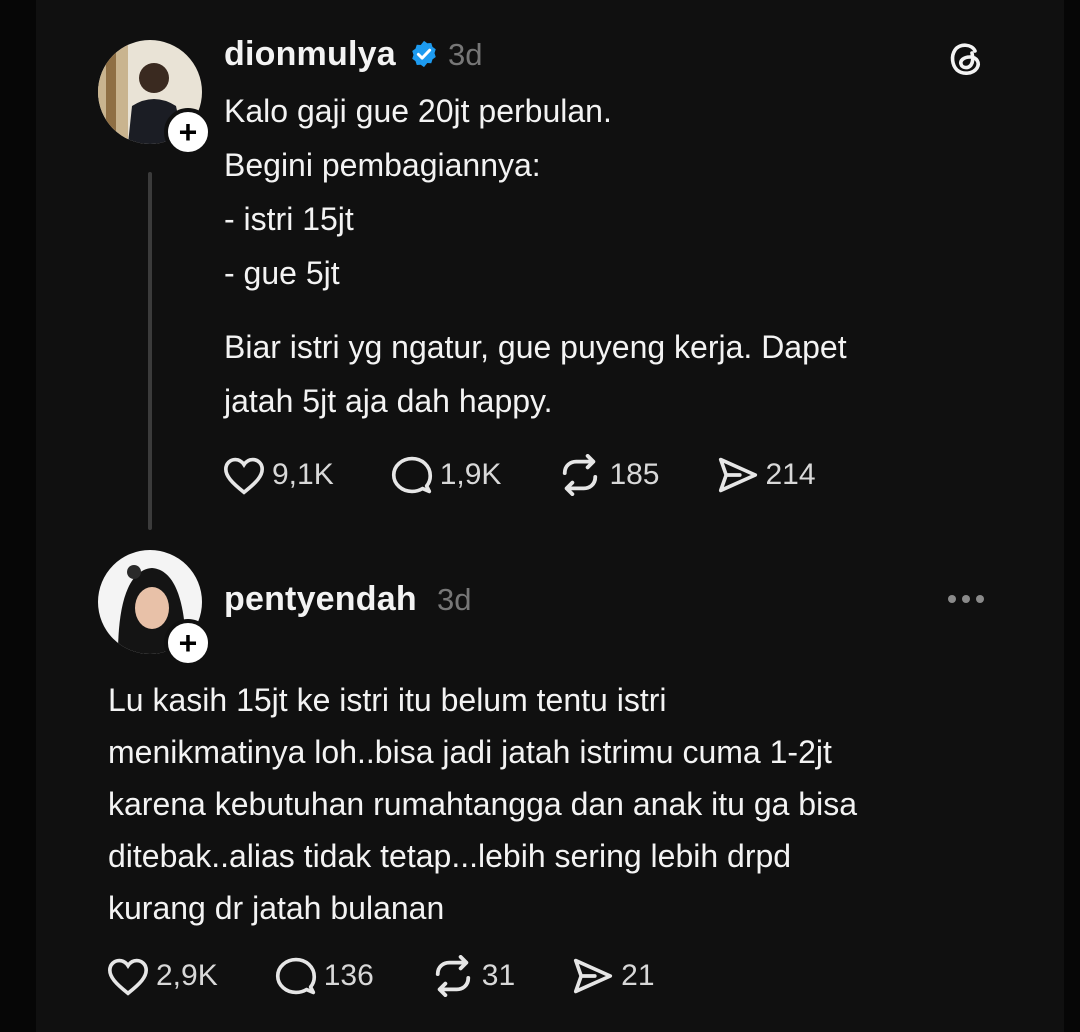 This screenshot has width=1080, height=1032. Describe the element at coordinates (348, 975) in the screenshot. I see `reply-count: 136` at that location.